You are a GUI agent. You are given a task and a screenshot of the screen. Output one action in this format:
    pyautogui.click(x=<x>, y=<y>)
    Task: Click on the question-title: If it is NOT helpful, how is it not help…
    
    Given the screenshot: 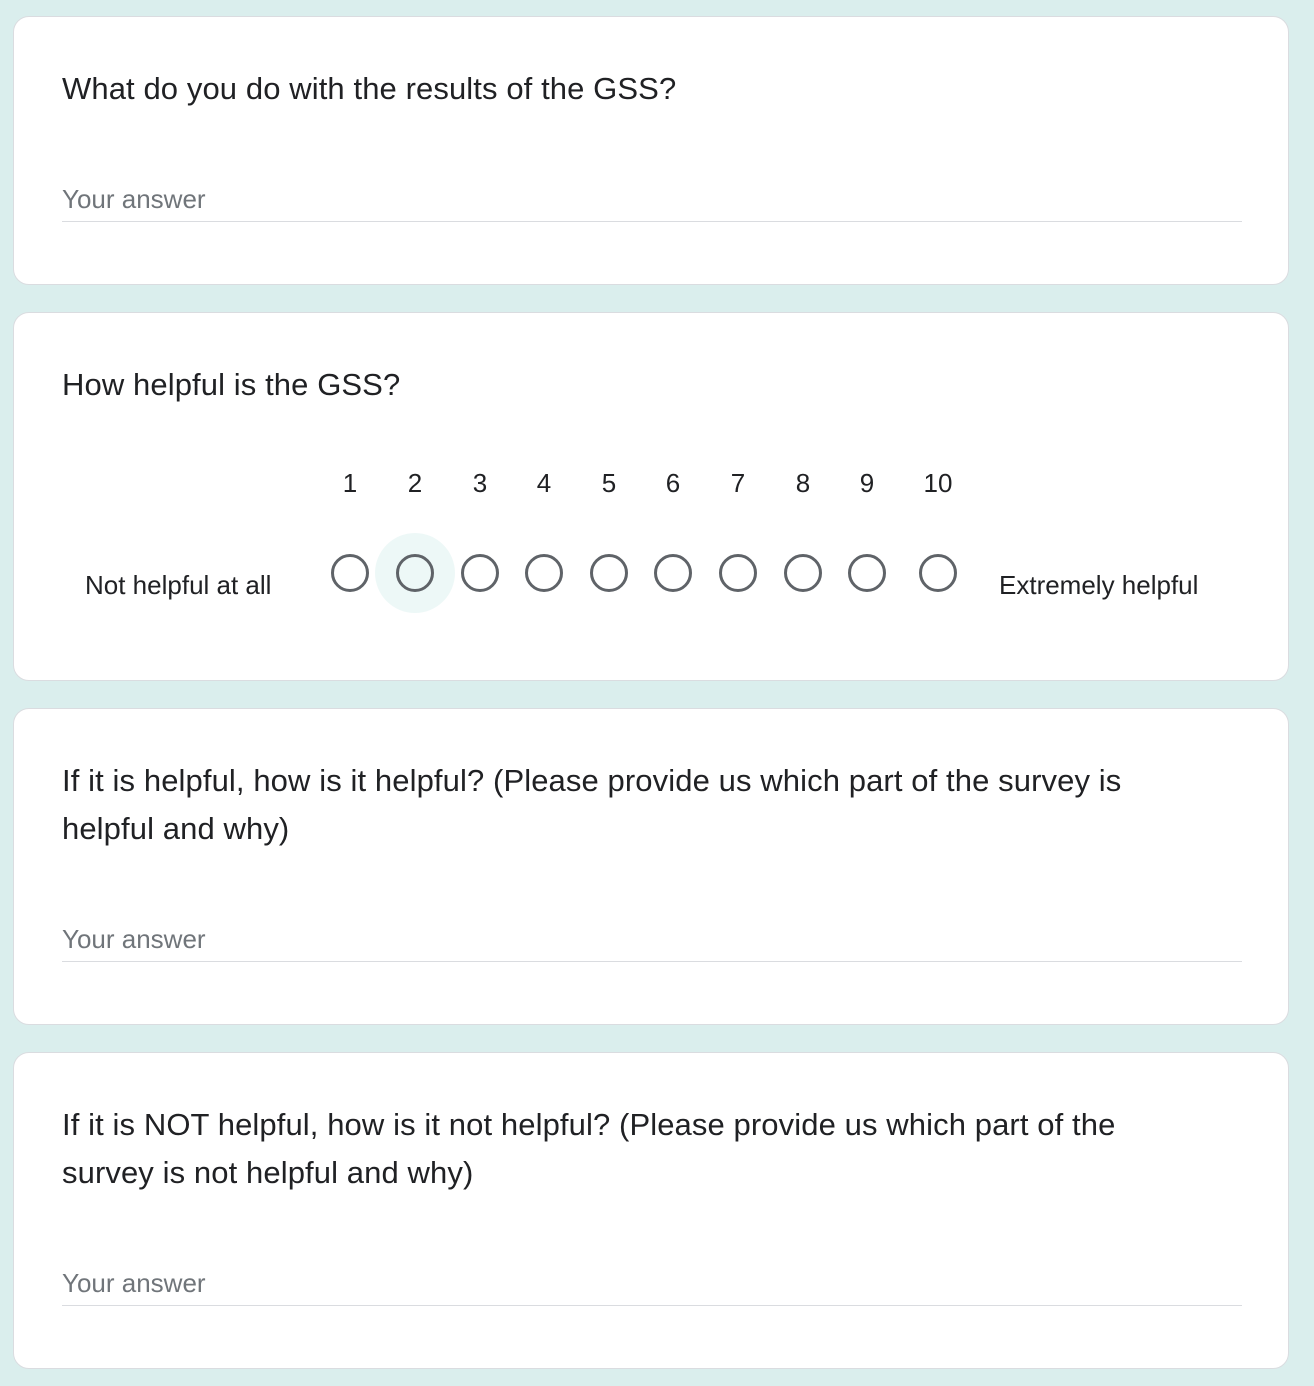 What is the action you would take?
    pyautogui.click(x=589, y=1148)
    